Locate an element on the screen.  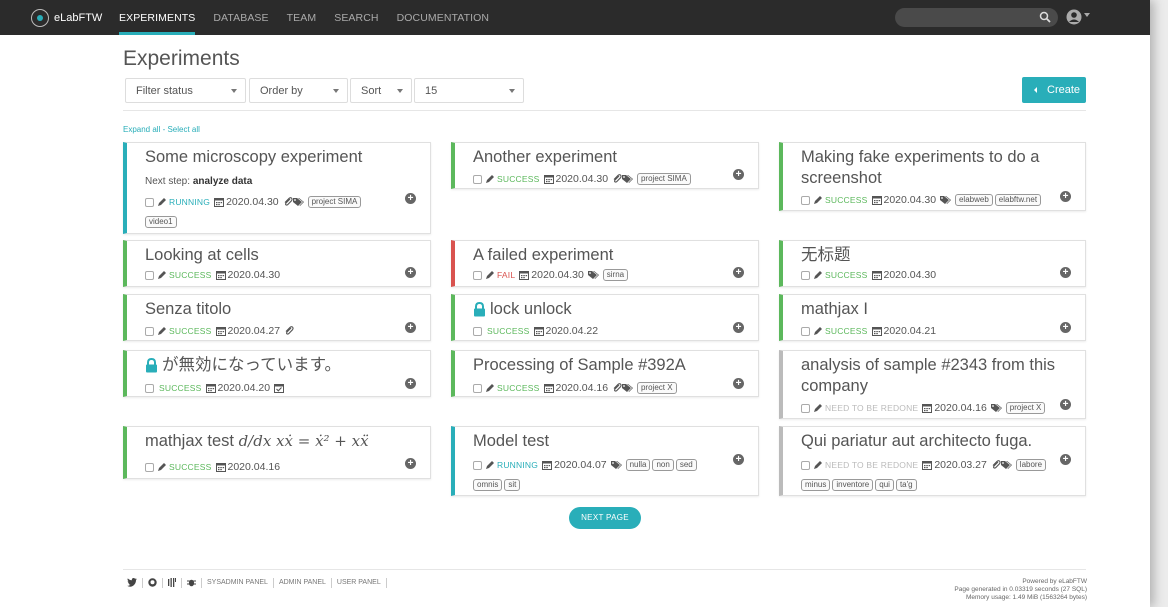
experiment-title: lock unlock is located at coordinates (522, 309).